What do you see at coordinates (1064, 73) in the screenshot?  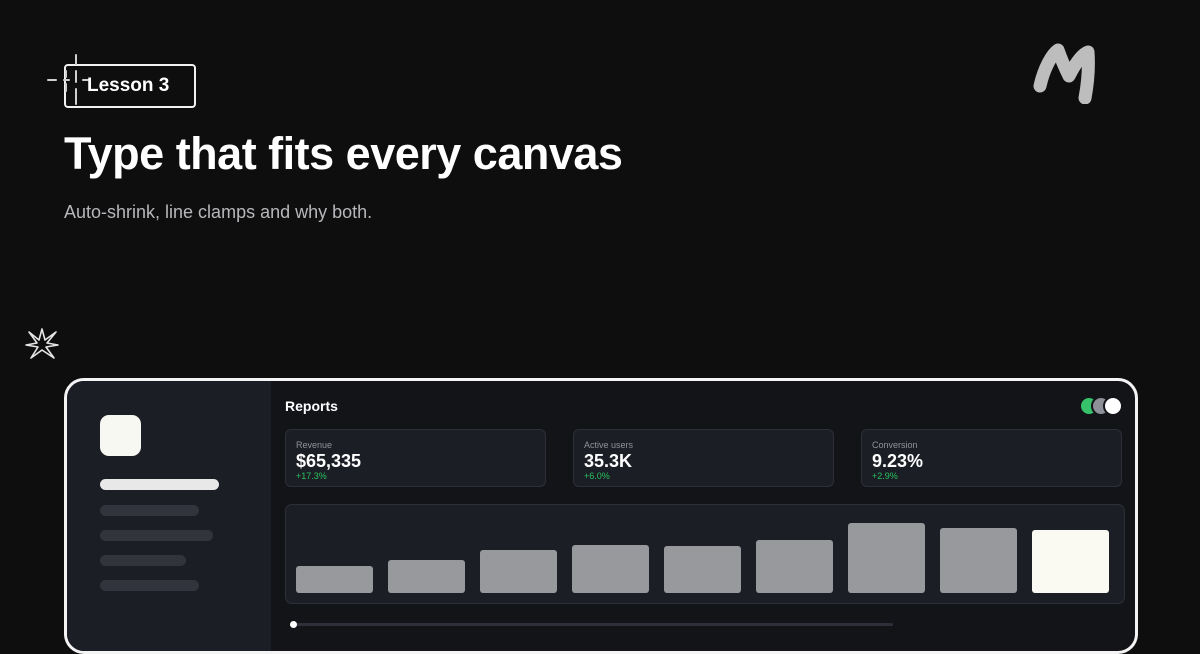 I see `brand-logo-icon` at bounding box center [1064, 73].